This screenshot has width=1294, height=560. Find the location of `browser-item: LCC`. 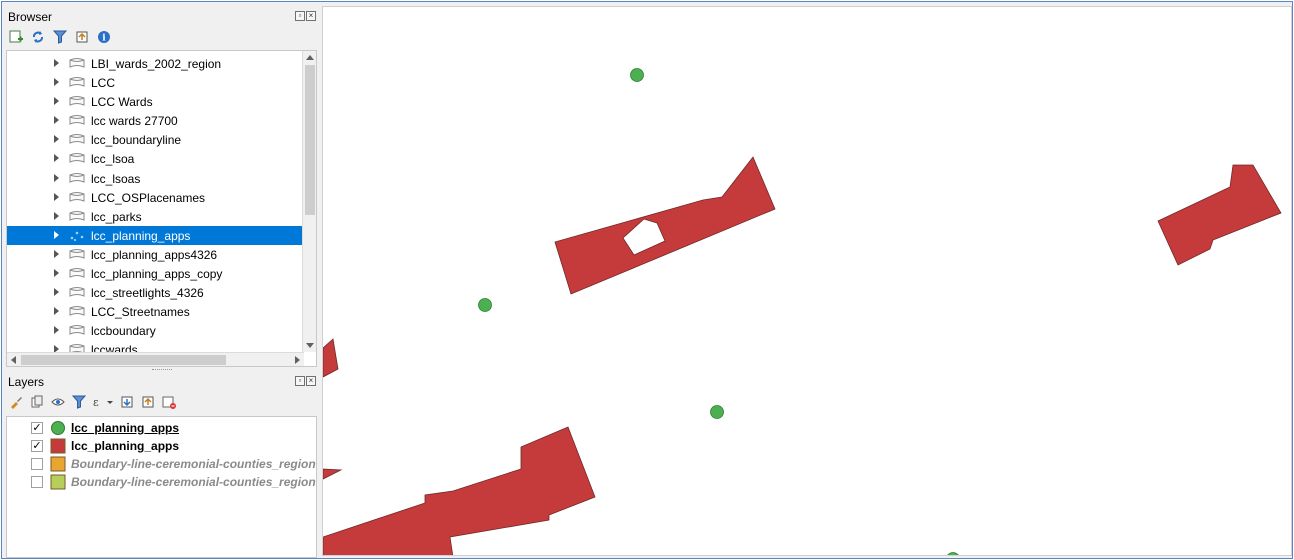

browser-item: LCC is located at coordinates (155, 82).